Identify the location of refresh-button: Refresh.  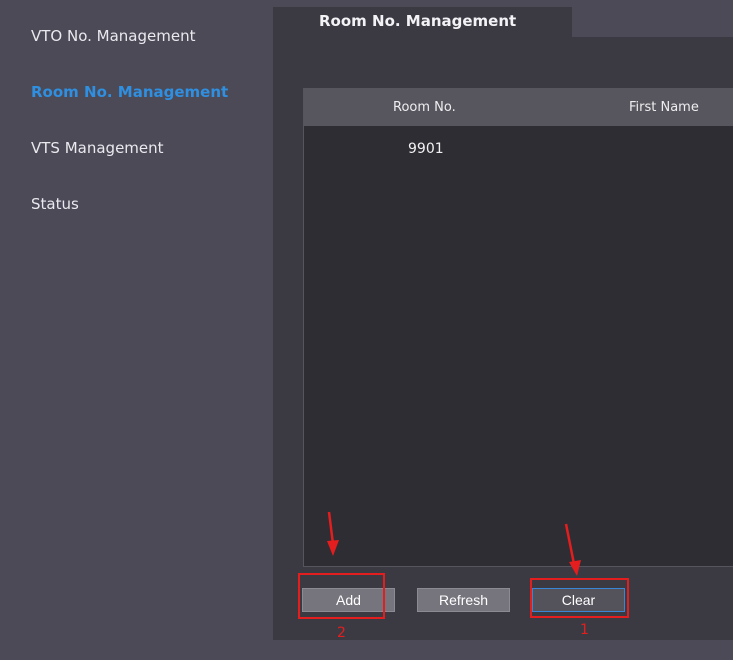
(463, 600).